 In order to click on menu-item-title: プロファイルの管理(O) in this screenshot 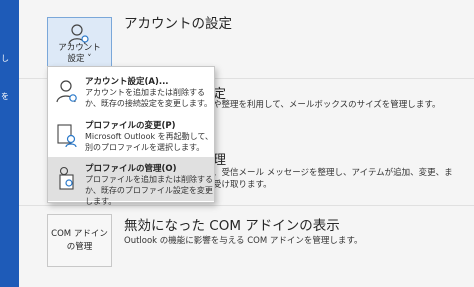, I will do `click(131, 169)`.